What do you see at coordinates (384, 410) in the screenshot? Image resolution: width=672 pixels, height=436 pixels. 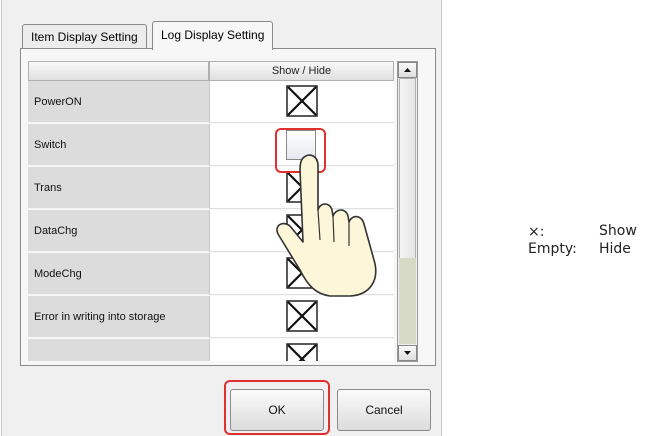 I see `cancel-button: Cancel` at bounding box center [384, 410].